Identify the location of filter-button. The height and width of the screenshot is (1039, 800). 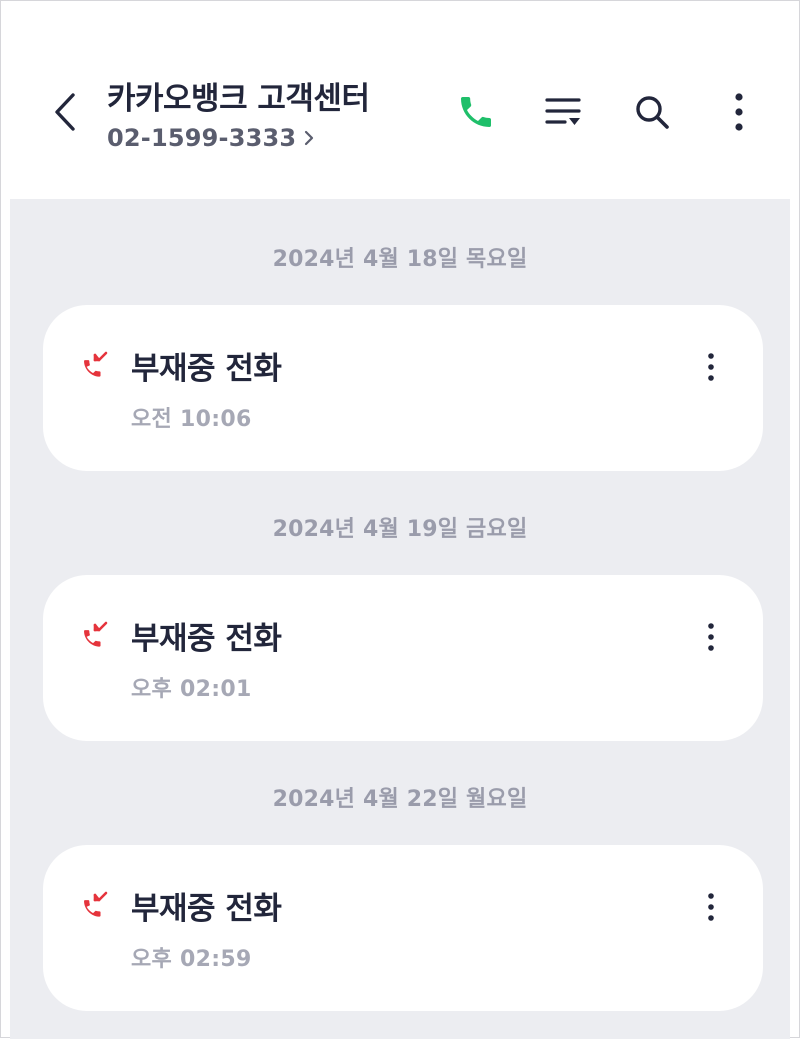
(563, 112).